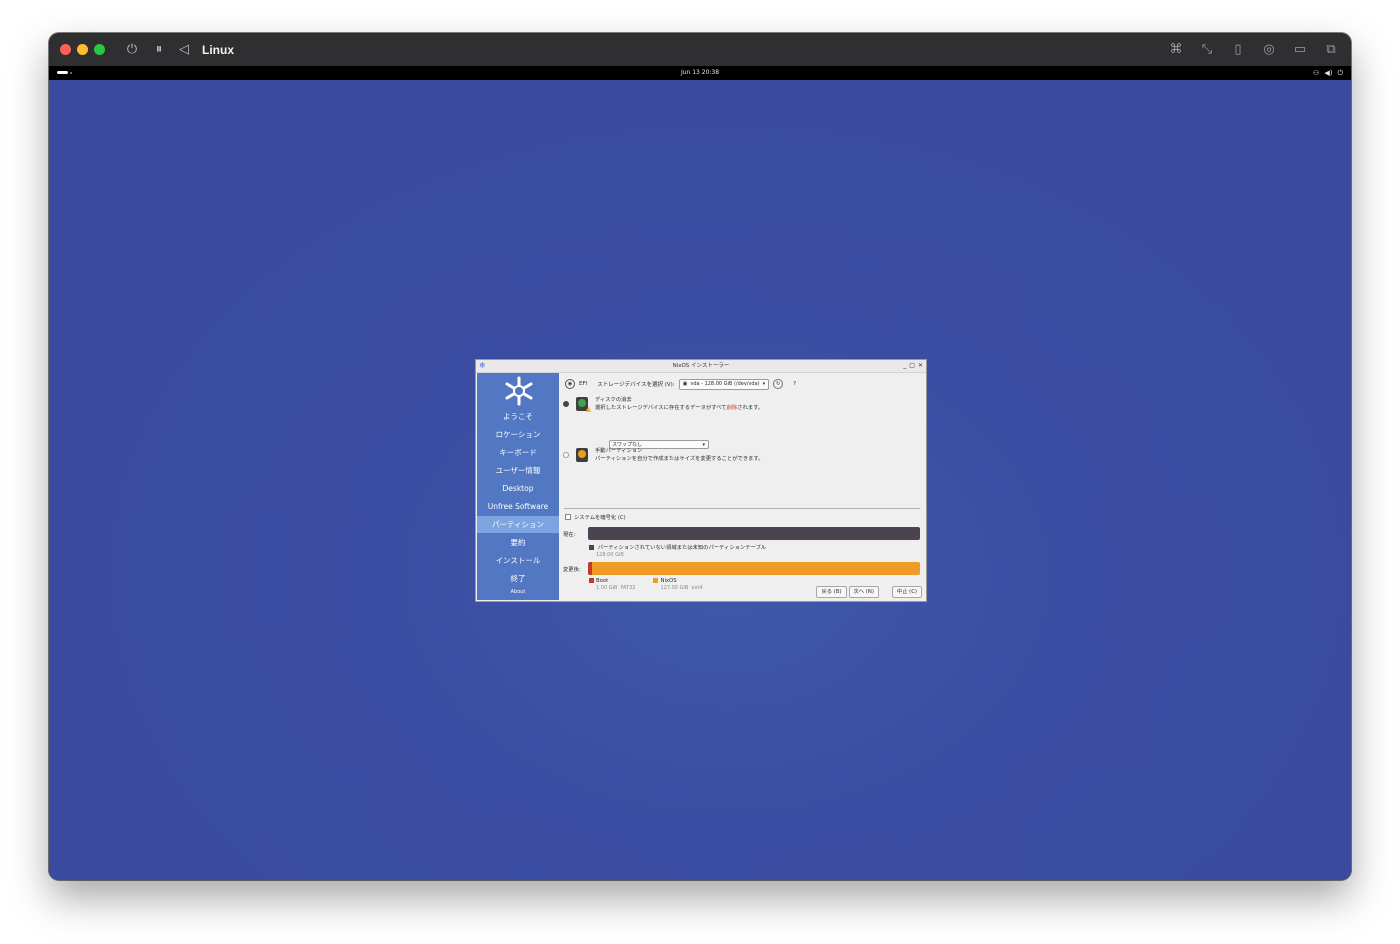 The image size is (1400, 944). Describe the element at coordinates (1340, 73) in the screenshot. I see `power-menu-icon: ⏻` at that location.